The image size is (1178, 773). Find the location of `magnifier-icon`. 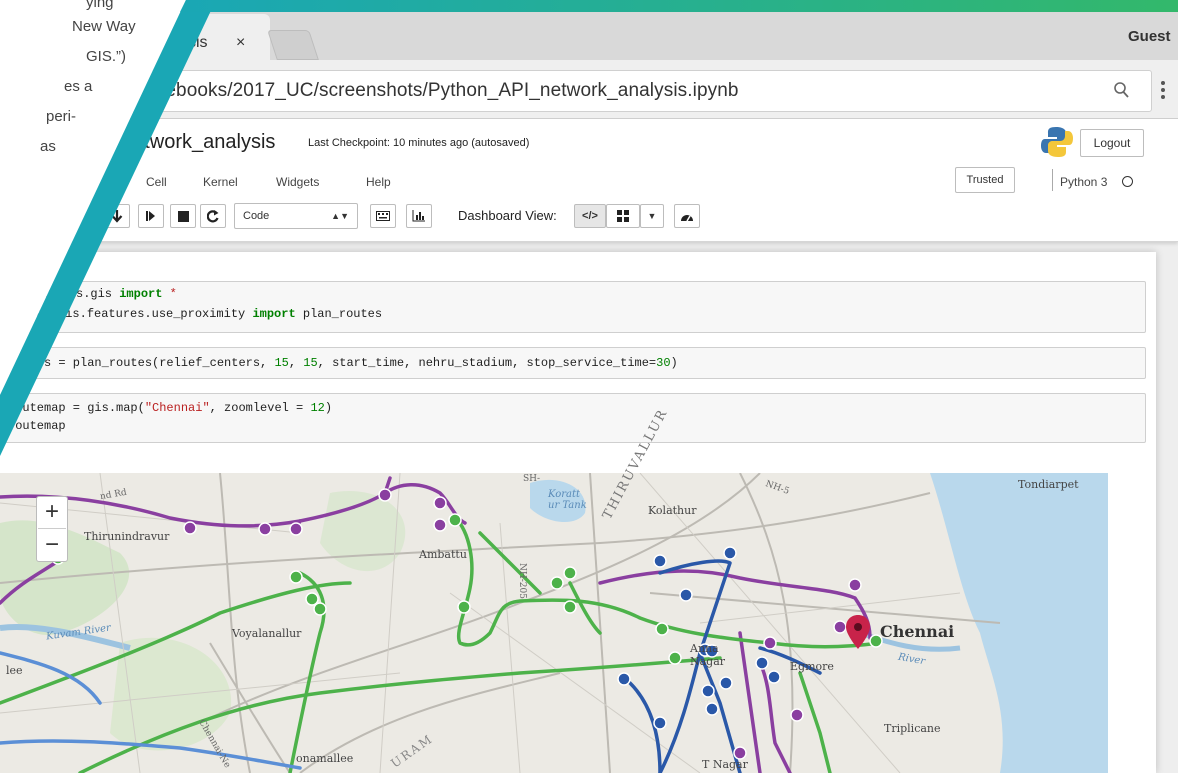

magnifier-icon is located at coordinates (1121, 90).